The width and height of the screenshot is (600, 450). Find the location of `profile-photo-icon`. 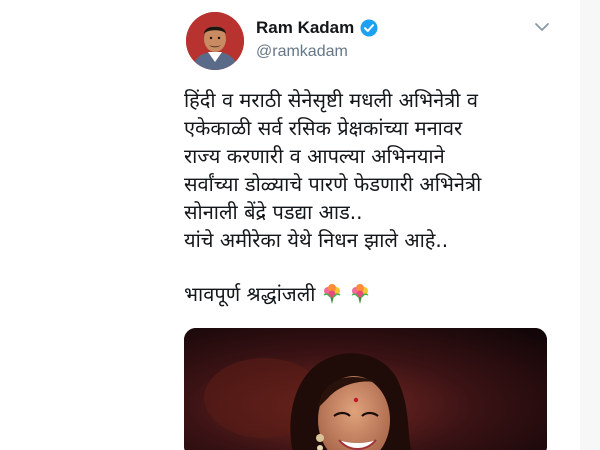

profile-photo-icon is located at coordinates (215, 41).